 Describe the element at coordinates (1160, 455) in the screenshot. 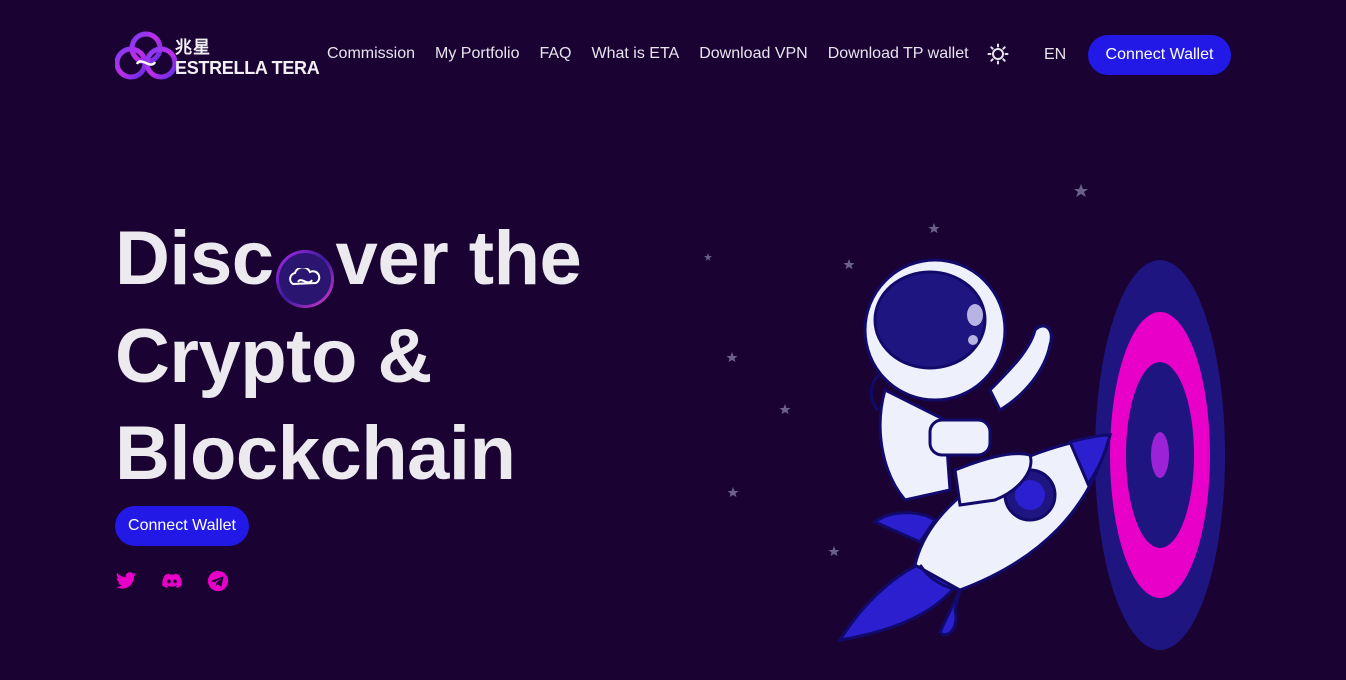

I see `target-decoration` at that location.